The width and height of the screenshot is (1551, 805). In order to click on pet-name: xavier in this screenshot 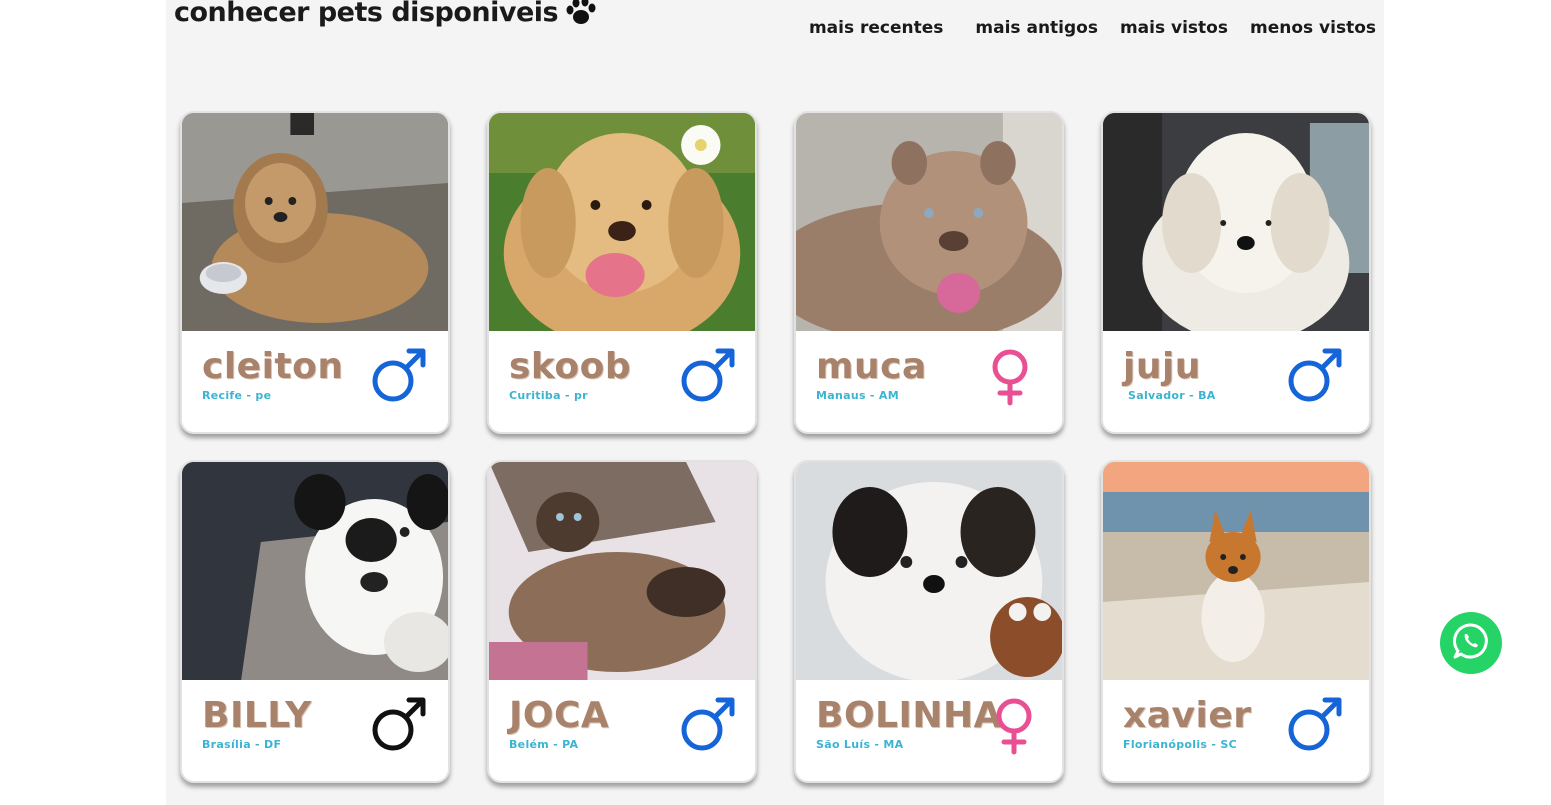, I will do `click(1187, 715)`.